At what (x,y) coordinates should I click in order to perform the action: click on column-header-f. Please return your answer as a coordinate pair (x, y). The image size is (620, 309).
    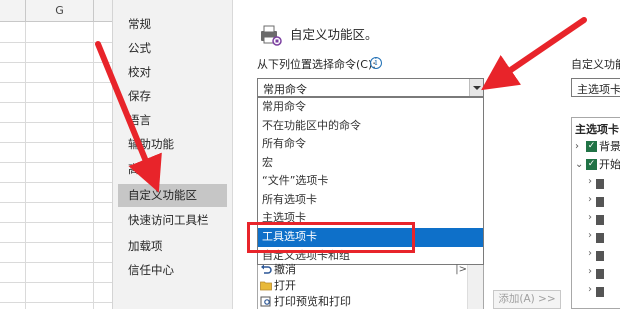
    Looking at the image, I should click on (13, 11).